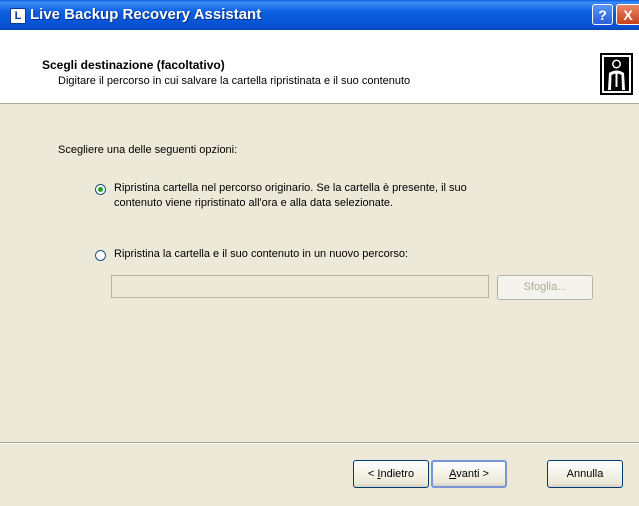  What do you see at coordinates (146, 14) in the screenshot?
I see `window-title: Live Backup Recovery Assistant` at bounding box center [146, 14].